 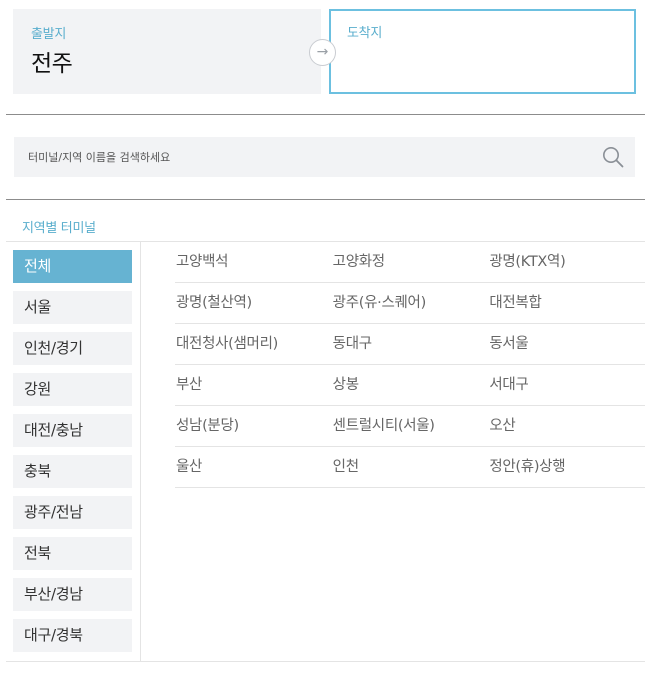 What do you see at coordinates (566, 303) in the screenshot?
I see `terminal-item: 대전복합` at bounding box center [566, 303].